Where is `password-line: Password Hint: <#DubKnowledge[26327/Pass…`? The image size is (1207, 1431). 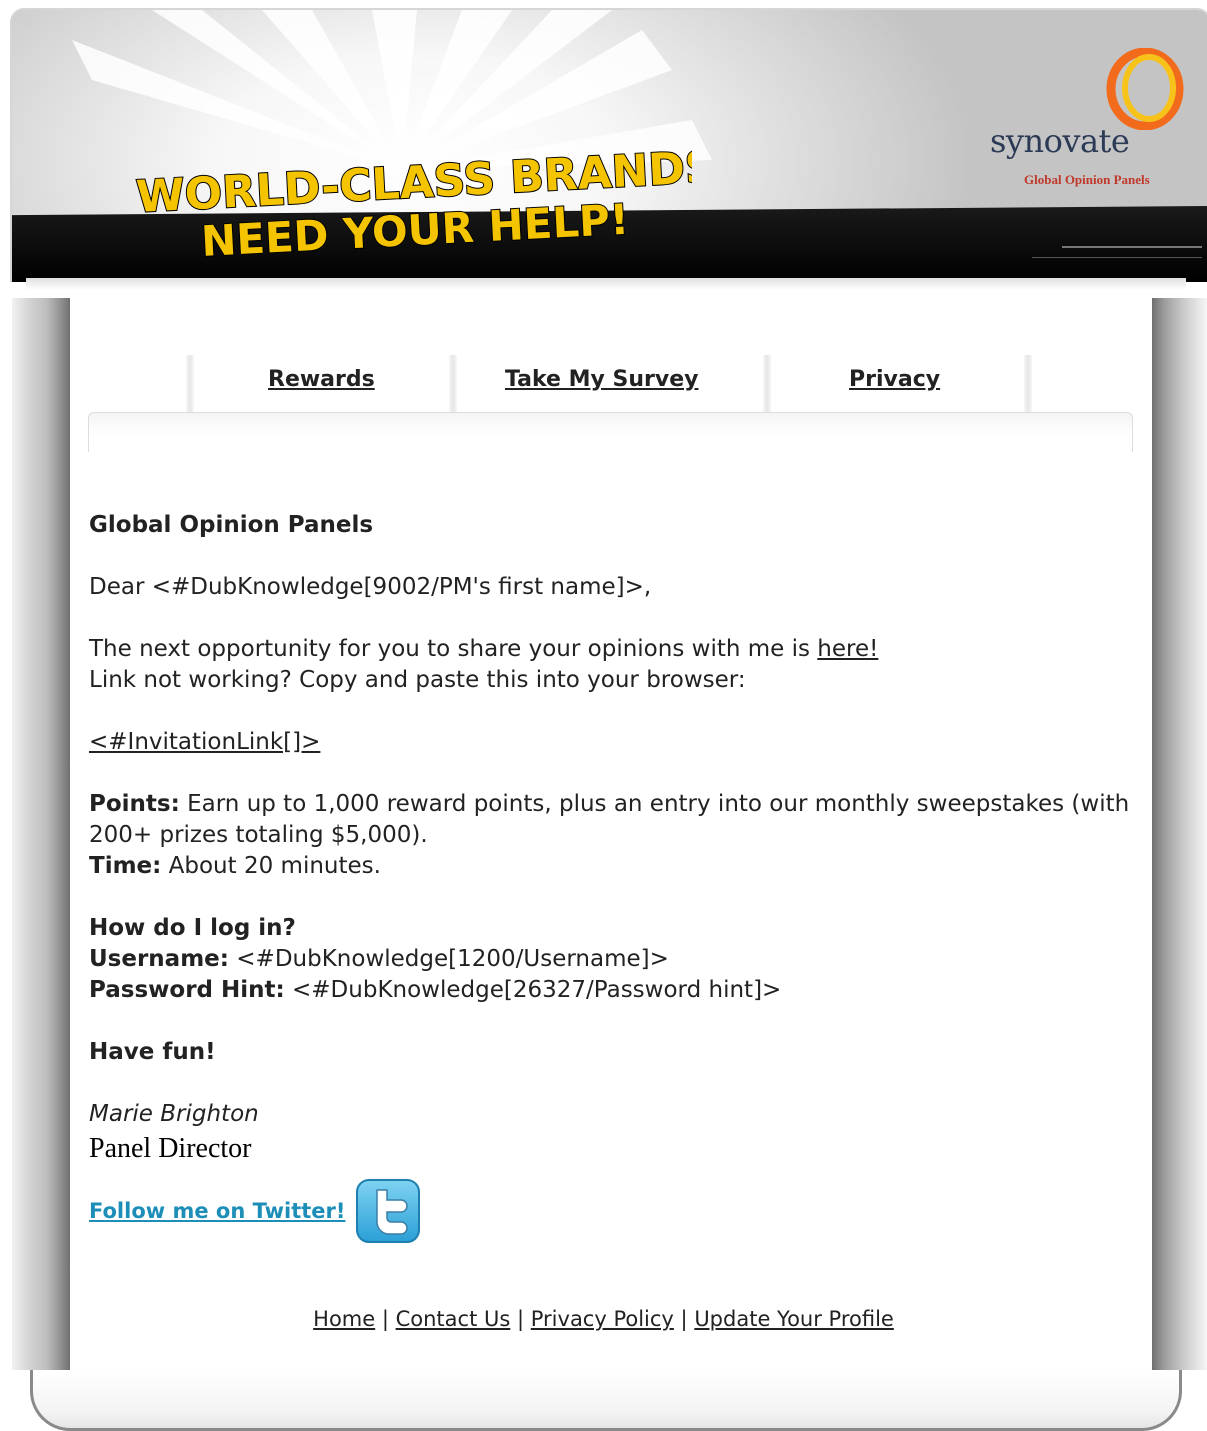
password-line: Password Hint: <#DubKnowledge[26327/Pass… is located at coordinates (614, 990).